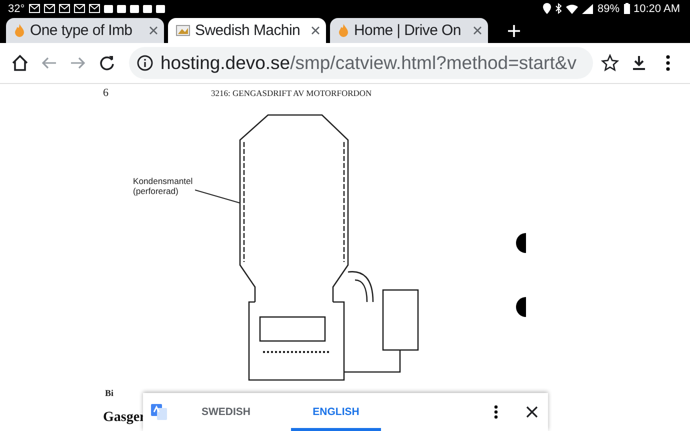 The height and width of the screenshot is (431, 690). What do you see at coordinates (226, 412) in the screenshot?
I see `language-tab: SWEDISH` at bounding box center [226, 412].